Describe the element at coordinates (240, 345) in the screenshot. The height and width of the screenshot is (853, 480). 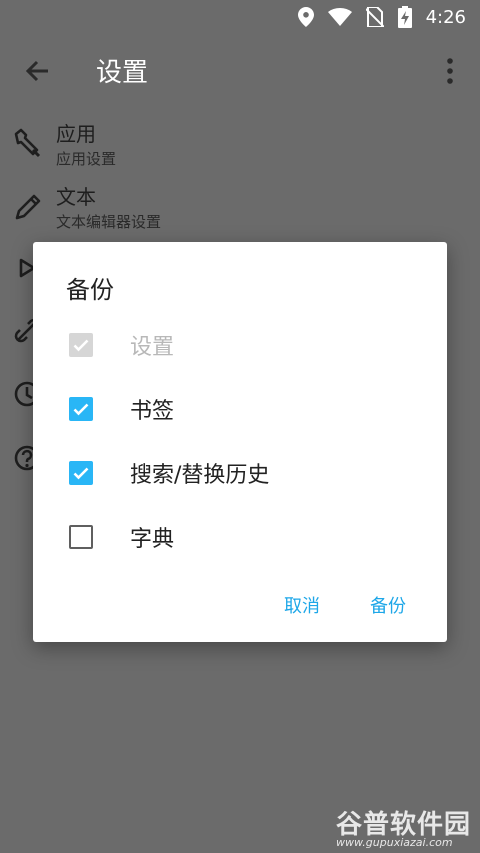
I see `option-settings: 设置` at that location.